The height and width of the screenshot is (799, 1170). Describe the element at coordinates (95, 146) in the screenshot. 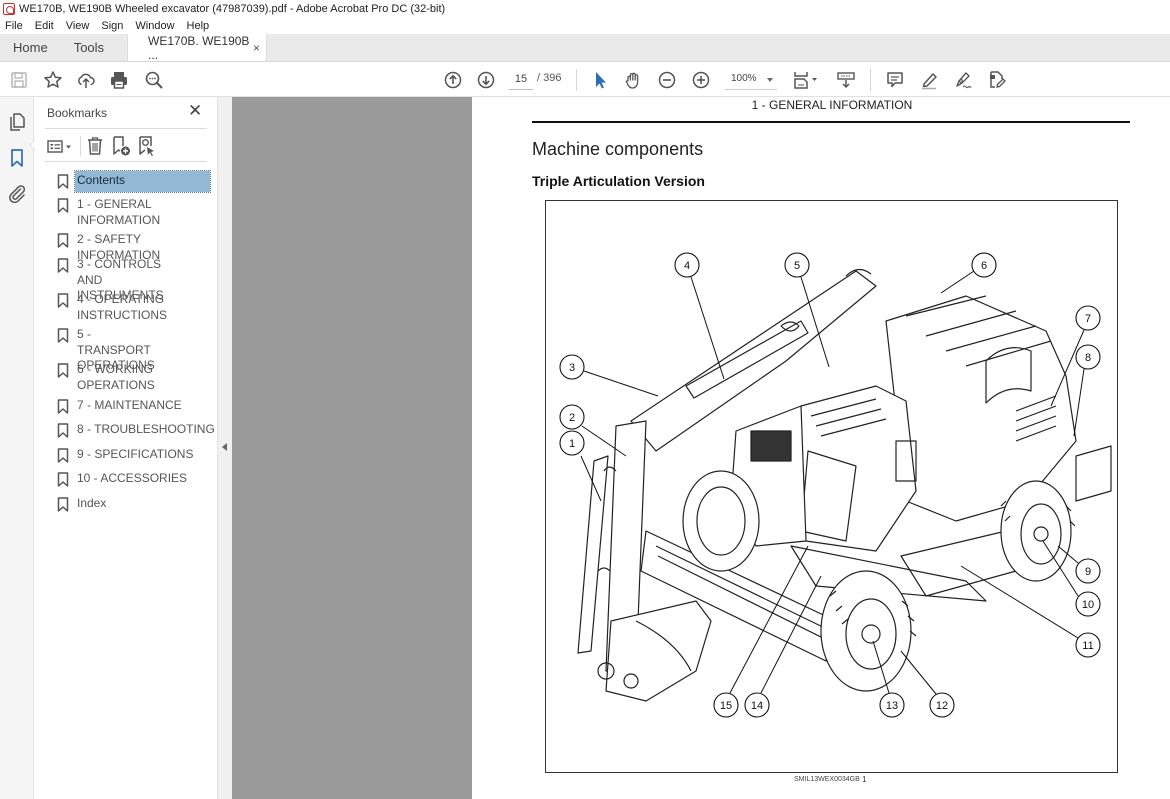

I see `delete-bookmark-icon` at that location.